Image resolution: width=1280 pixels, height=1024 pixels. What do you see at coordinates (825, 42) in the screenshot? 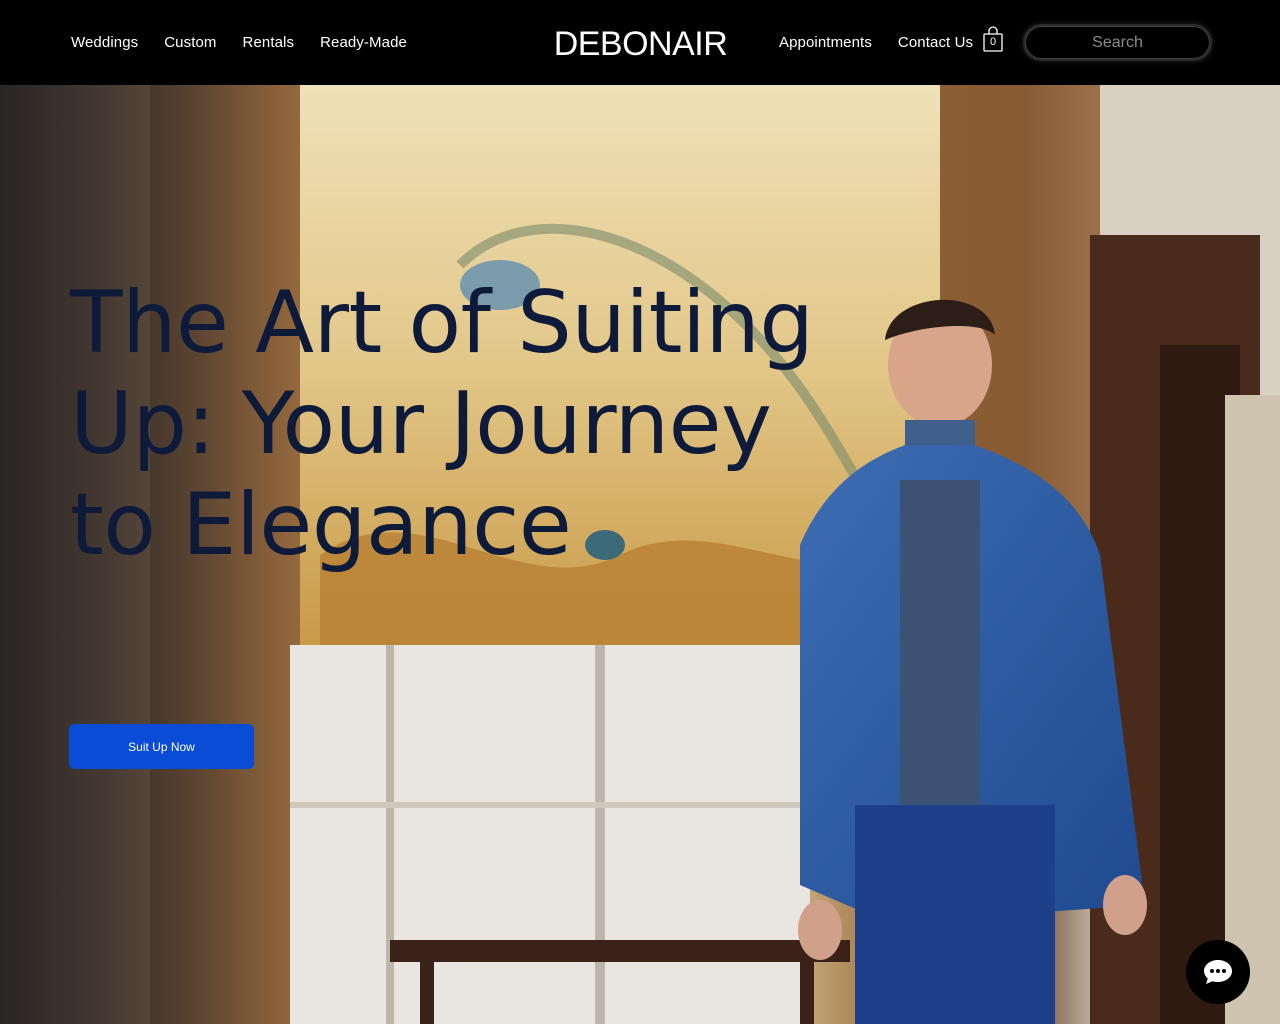
I see `nav-appointments: Appointments` at bounding box center [825, 42].